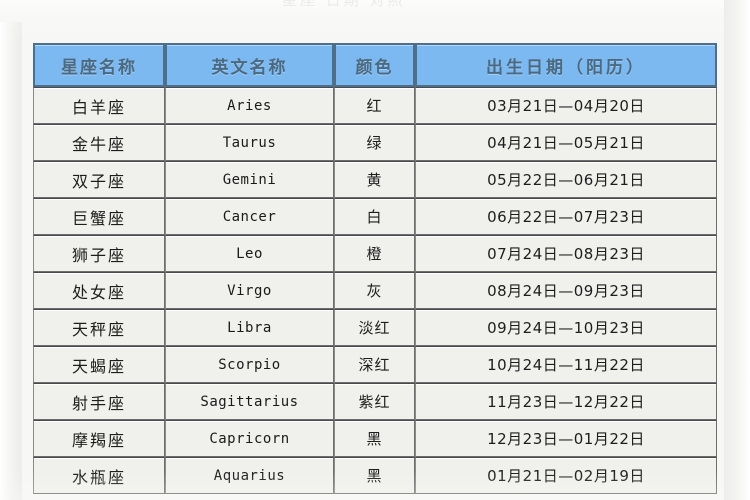  Describe the element at coordinates (249, 327) in the screenshot. I see `cell-english-name: Libra` at that location.